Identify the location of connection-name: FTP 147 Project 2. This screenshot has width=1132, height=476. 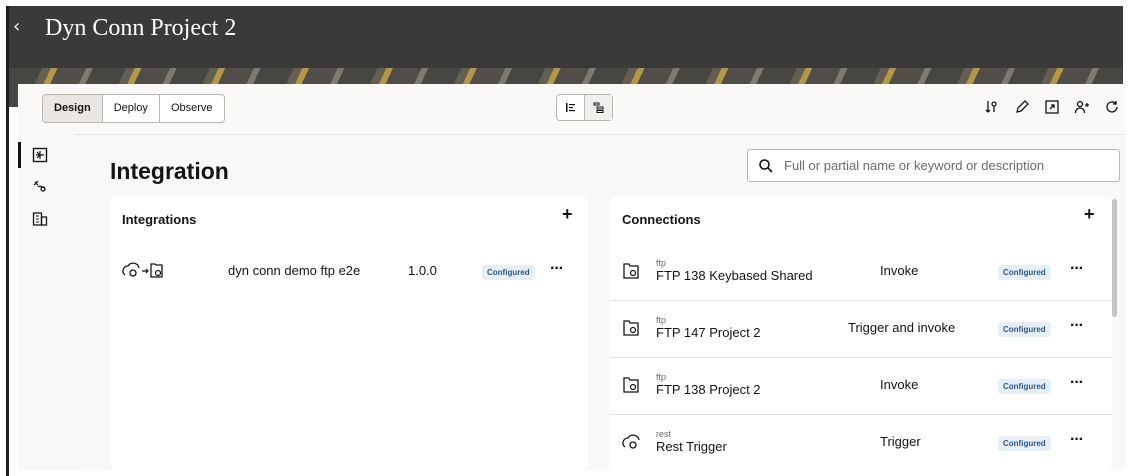
(708, 332).